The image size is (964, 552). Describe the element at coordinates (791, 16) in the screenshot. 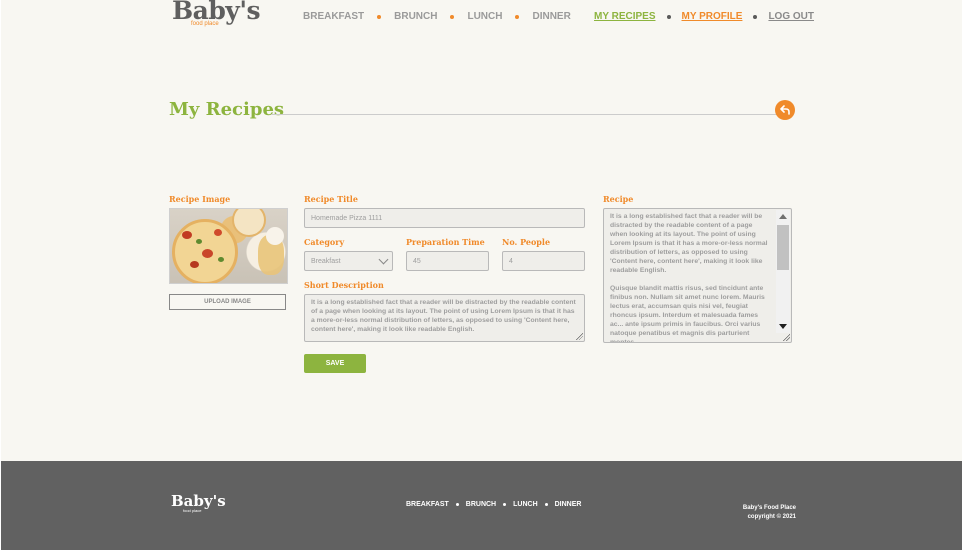

I see `nav-log-out: LOG OUT` at that location.